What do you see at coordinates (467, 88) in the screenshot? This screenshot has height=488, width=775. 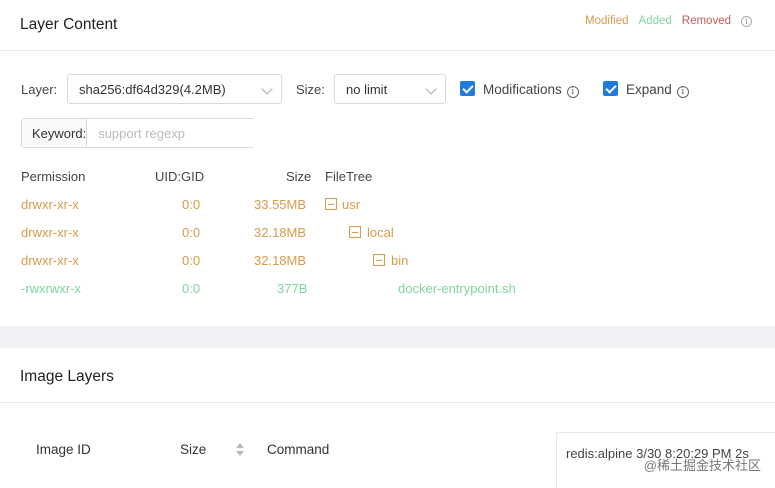 I see `modifications-checkbox` at bounding box center [467, 88].